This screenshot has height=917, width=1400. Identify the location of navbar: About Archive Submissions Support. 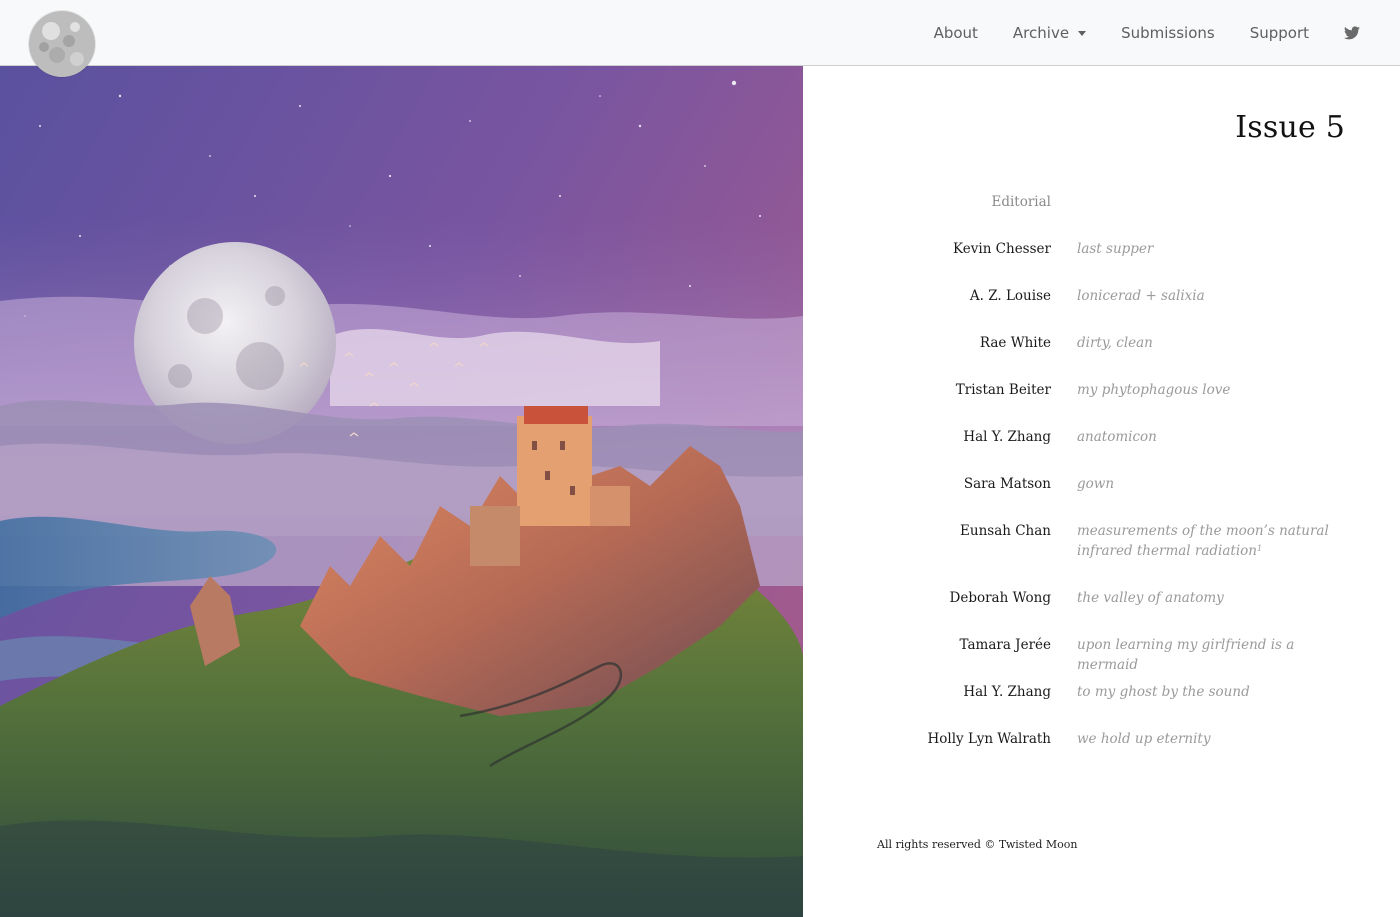
(700, 38).